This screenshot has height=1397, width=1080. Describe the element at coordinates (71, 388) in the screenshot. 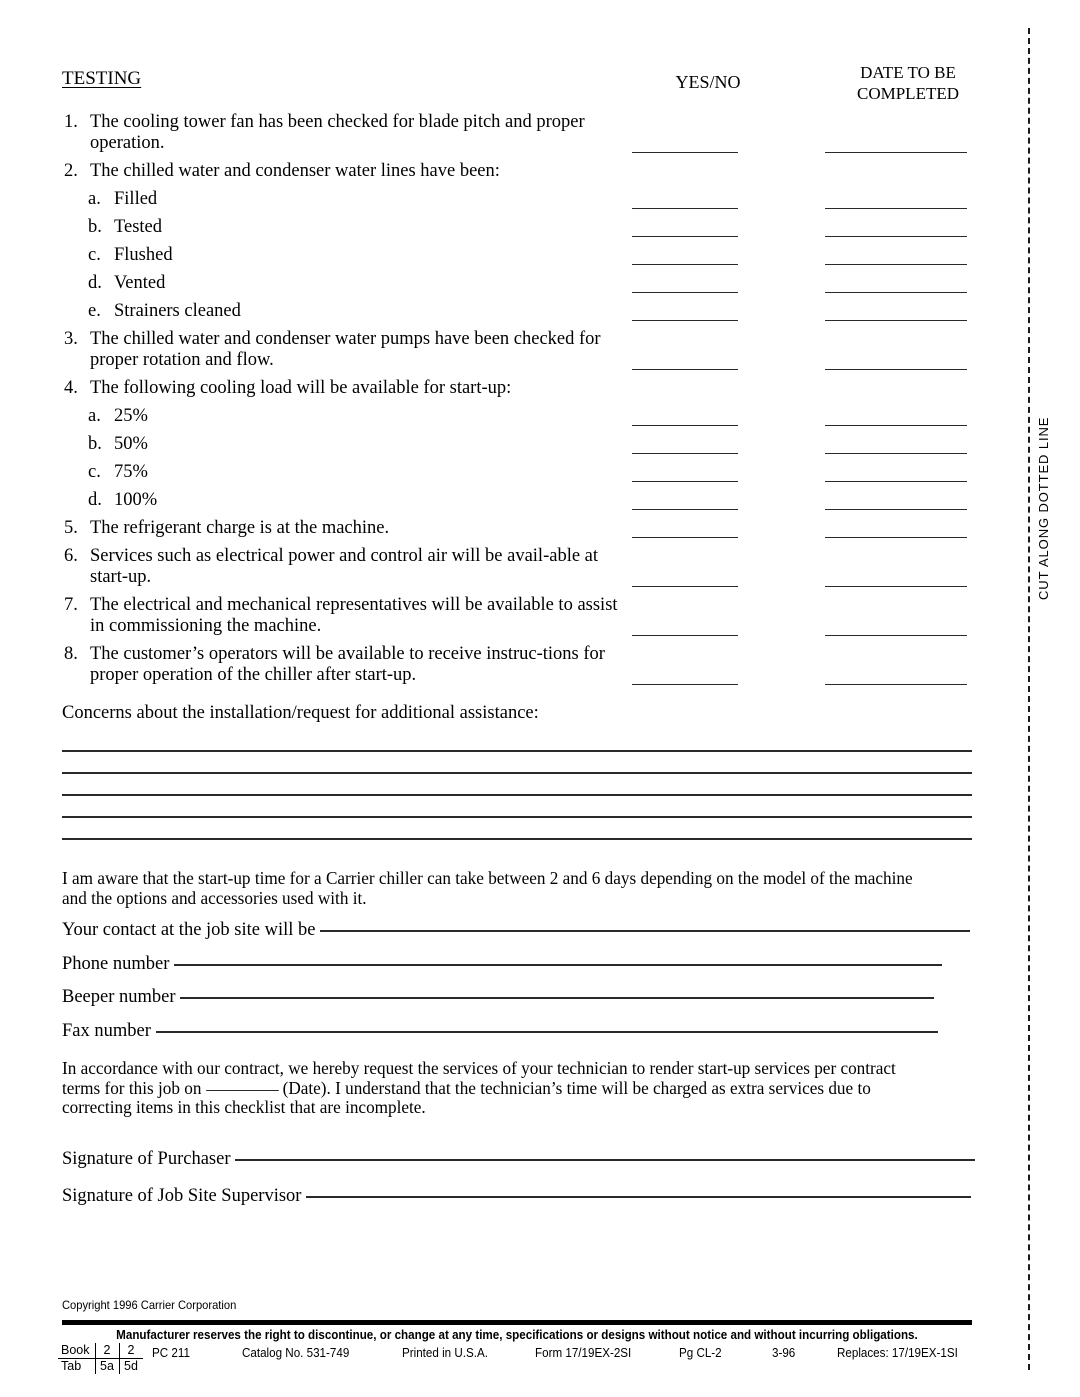

I see `checklist-item-number: 4.` at that location.